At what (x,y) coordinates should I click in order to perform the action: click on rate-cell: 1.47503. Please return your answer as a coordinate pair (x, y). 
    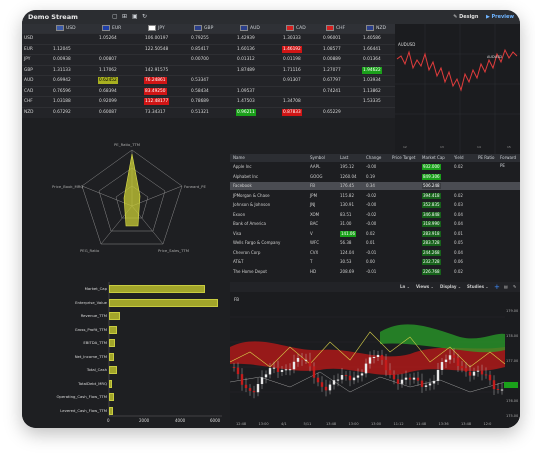
    Looking at the image, I should click on (246, 101).